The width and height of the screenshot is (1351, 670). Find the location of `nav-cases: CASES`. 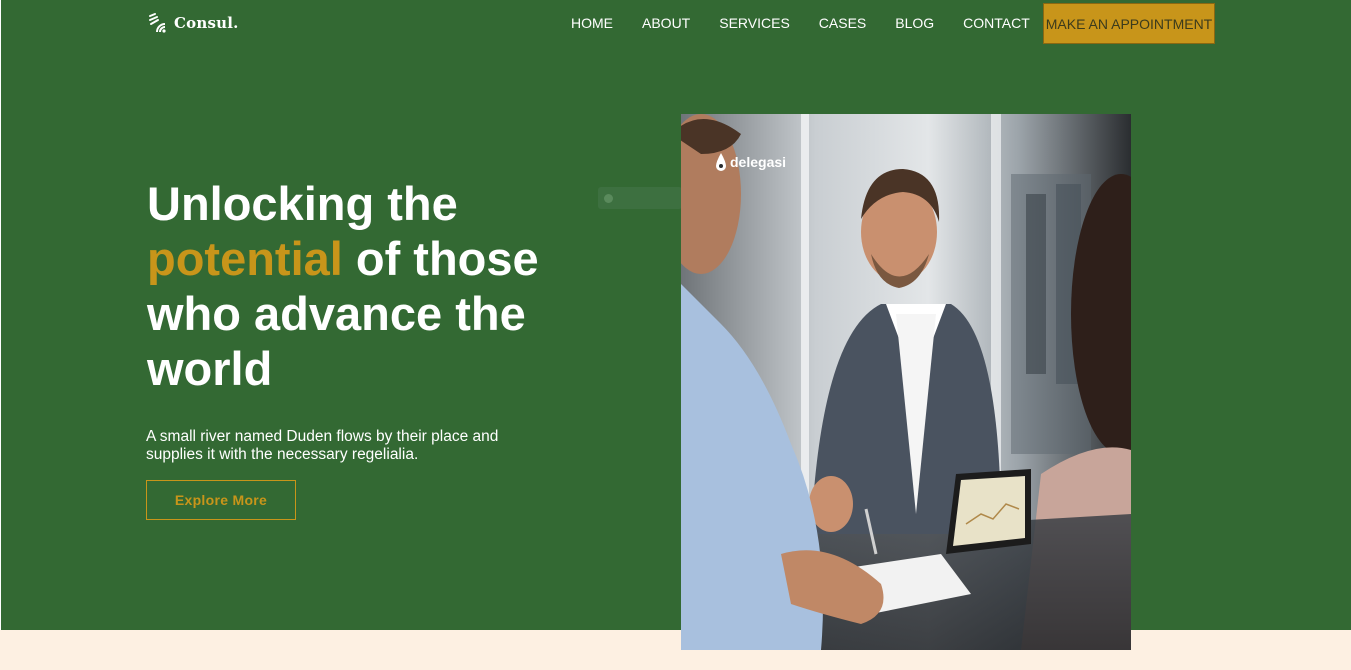

nav-cases: CASES is located at coordinates (842, 23).